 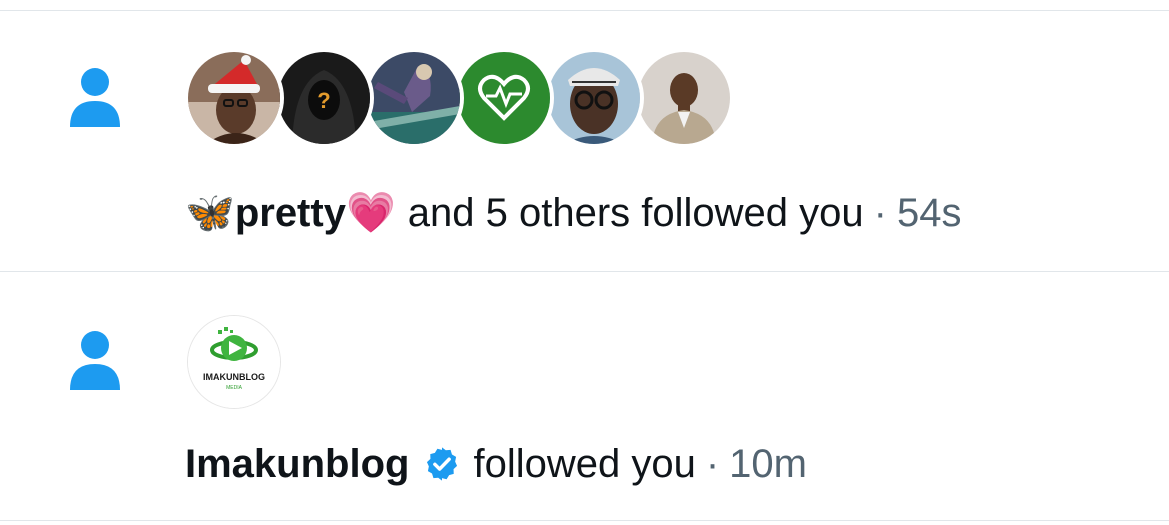 I want to click on logo-subtext: MEDIA, so click(x=234, y=388).